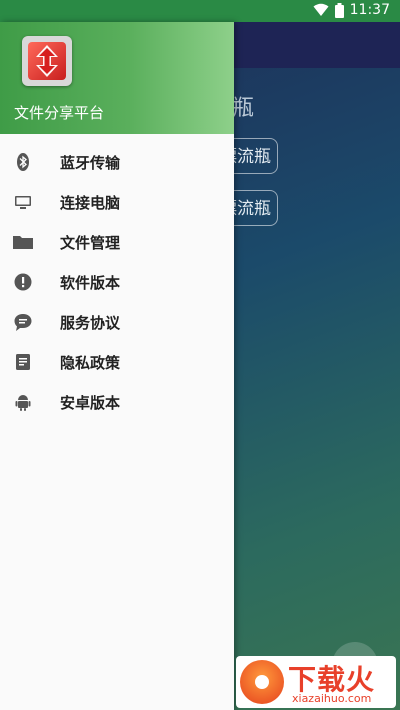  I want to click on menu-item-label: 软件版本, so click(90, 283).